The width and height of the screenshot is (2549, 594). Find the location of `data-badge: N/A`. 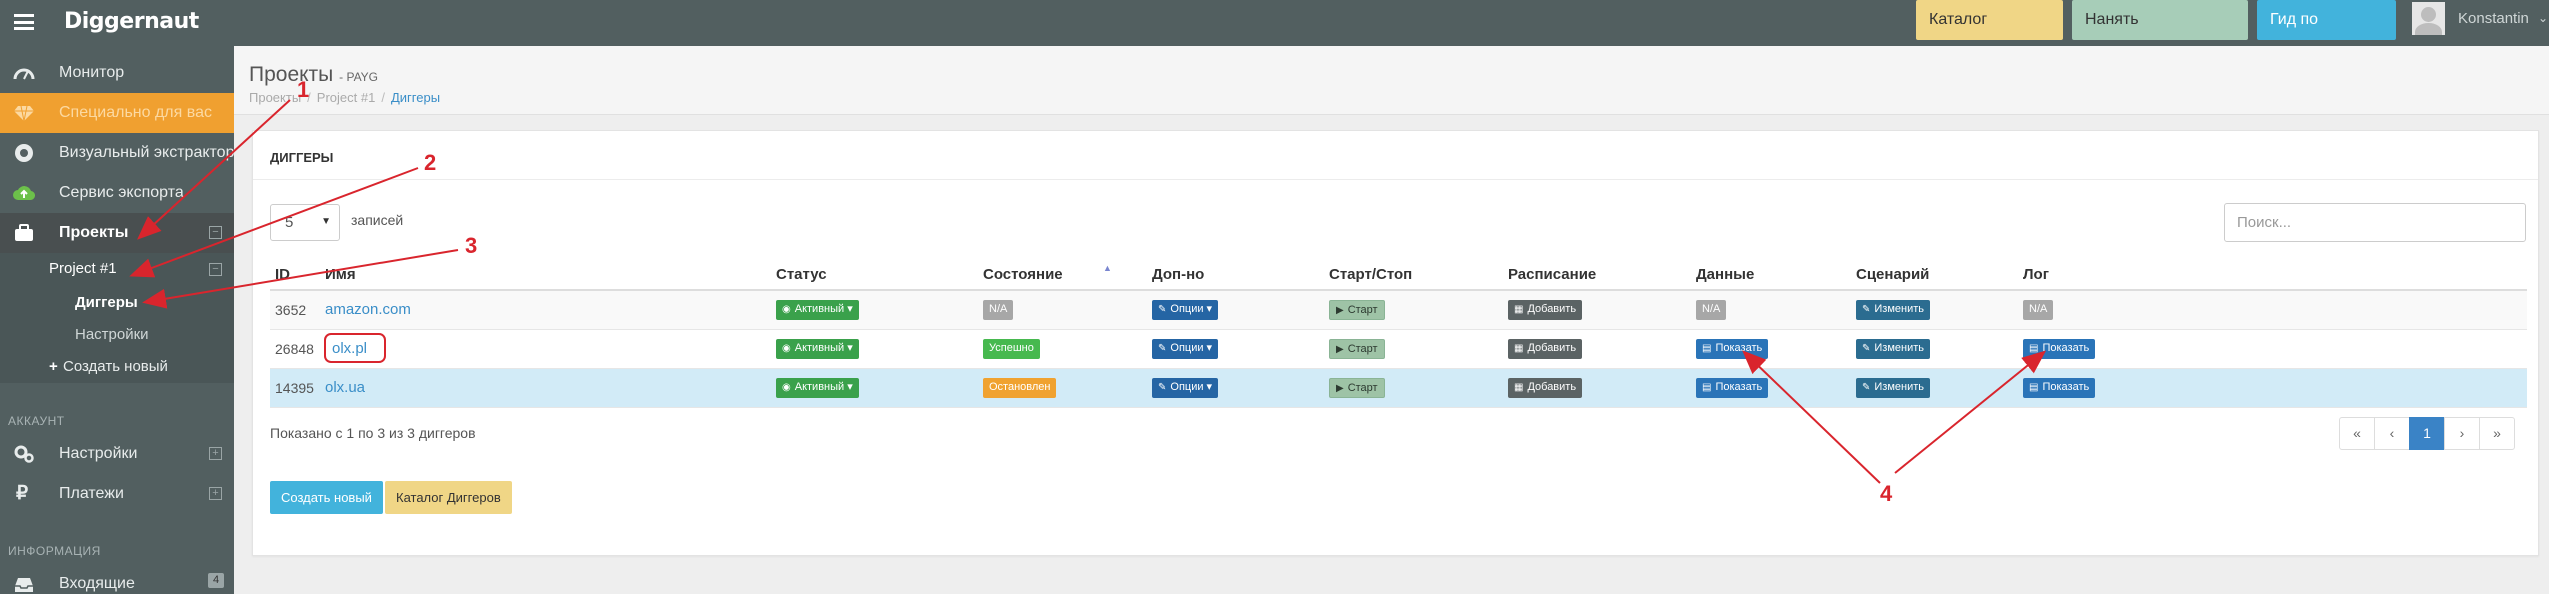

data-badge: N/A is located at coordinates (1711, 310).